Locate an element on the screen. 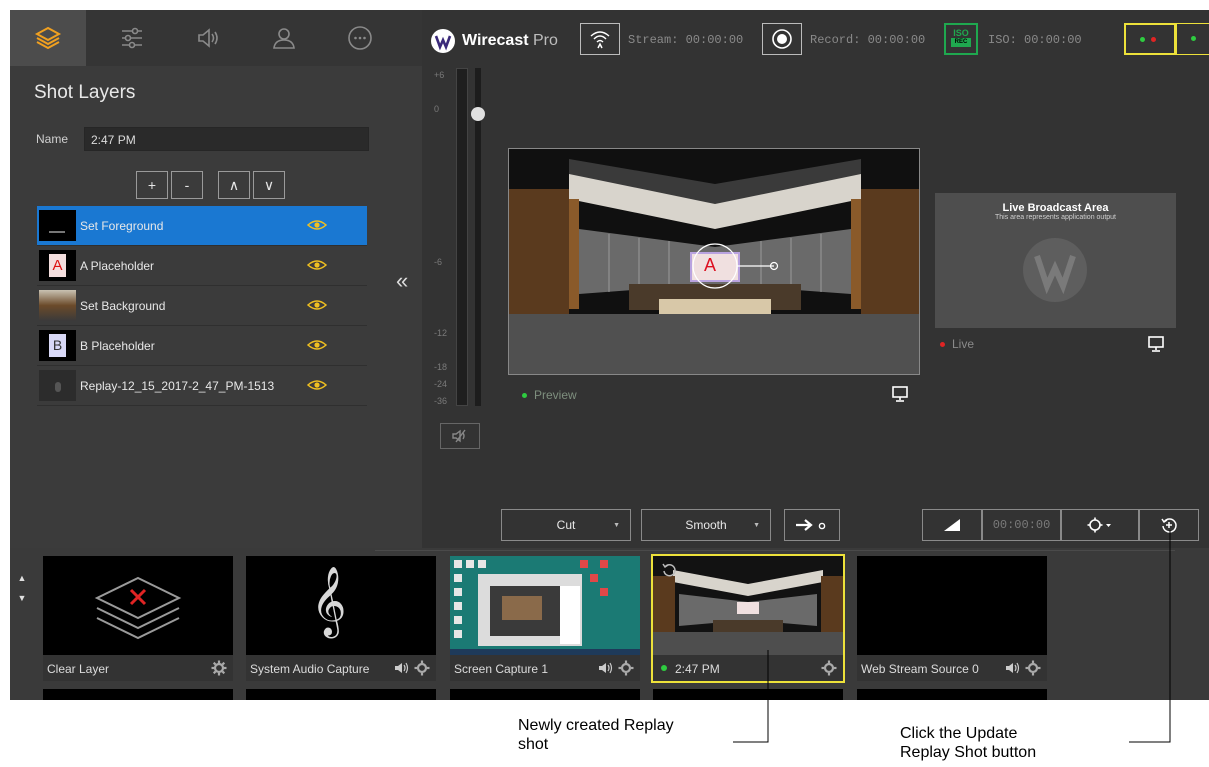 The height and width of the screenshot is (767, 1209). callout-lines is located at coordinates (952, 636).